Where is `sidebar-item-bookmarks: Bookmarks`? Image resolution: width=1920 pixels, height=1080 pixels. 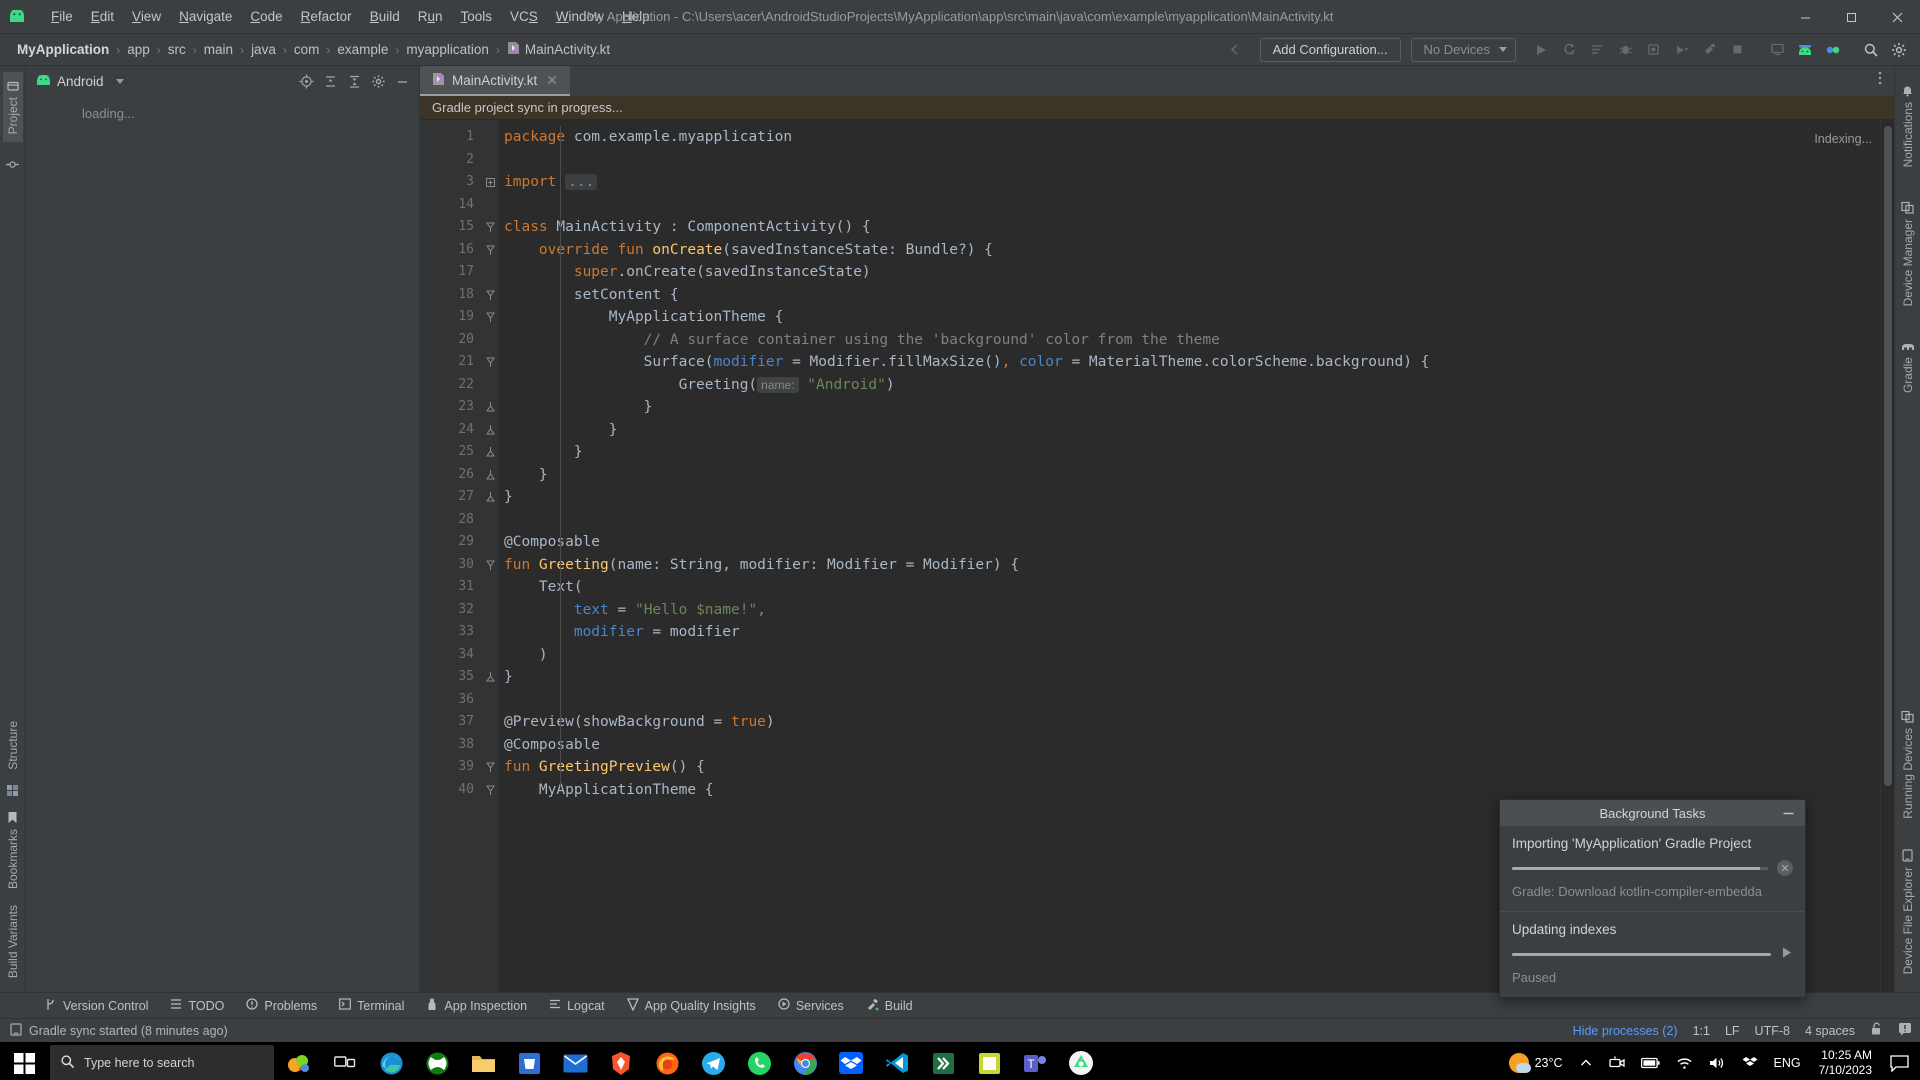 sidebar-item-bookmarks: Bookmarks is located at coordinates (13, 850).